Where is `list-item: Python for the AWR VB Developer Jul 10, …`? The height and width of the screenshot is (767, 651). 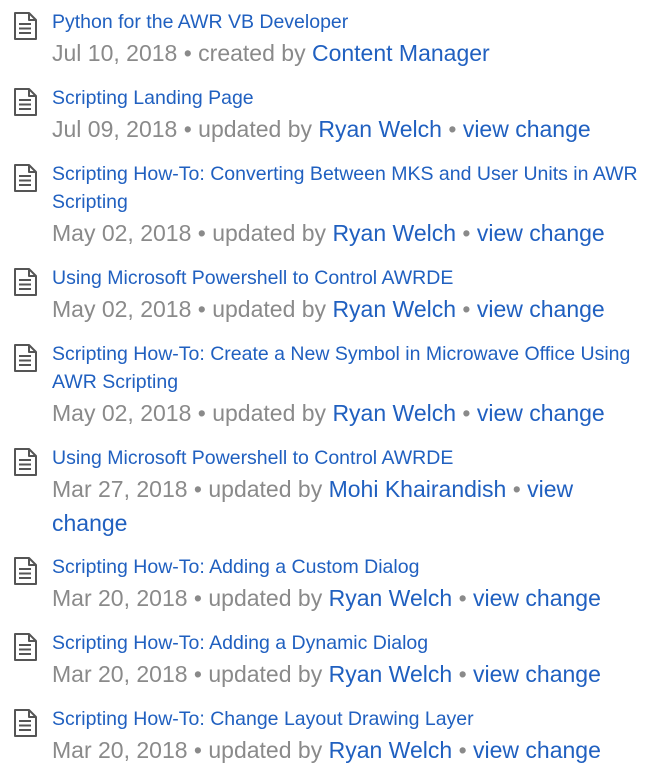
list-item: Python for the AWR VB Developer Jul 10, … is located at coordinates (325, 39).